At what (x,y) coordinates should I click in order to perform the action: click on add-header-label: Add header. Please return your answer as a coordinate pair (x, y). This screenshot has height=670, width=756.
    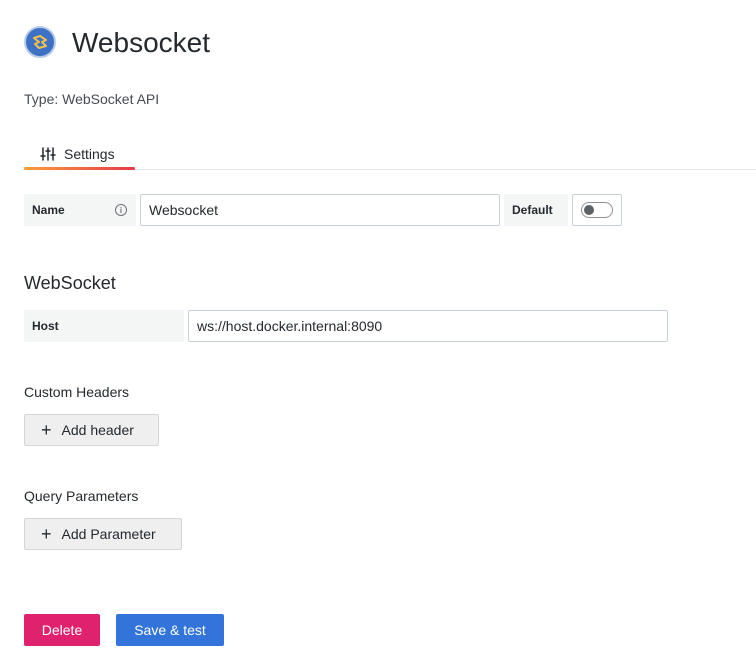
    Looking at the image, I should click on (97, 430).